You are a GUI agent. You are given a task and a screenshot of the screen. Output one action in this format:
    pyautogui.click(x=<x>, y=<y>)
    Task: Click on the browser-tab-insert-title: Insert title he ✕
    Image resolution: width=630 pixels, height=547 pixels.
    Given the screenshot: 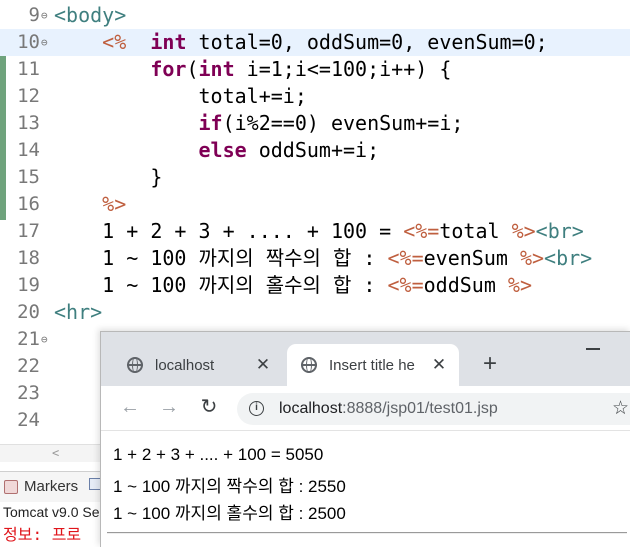 What is the action you would take?
    pyautogui.click(x=373, y=365)
    